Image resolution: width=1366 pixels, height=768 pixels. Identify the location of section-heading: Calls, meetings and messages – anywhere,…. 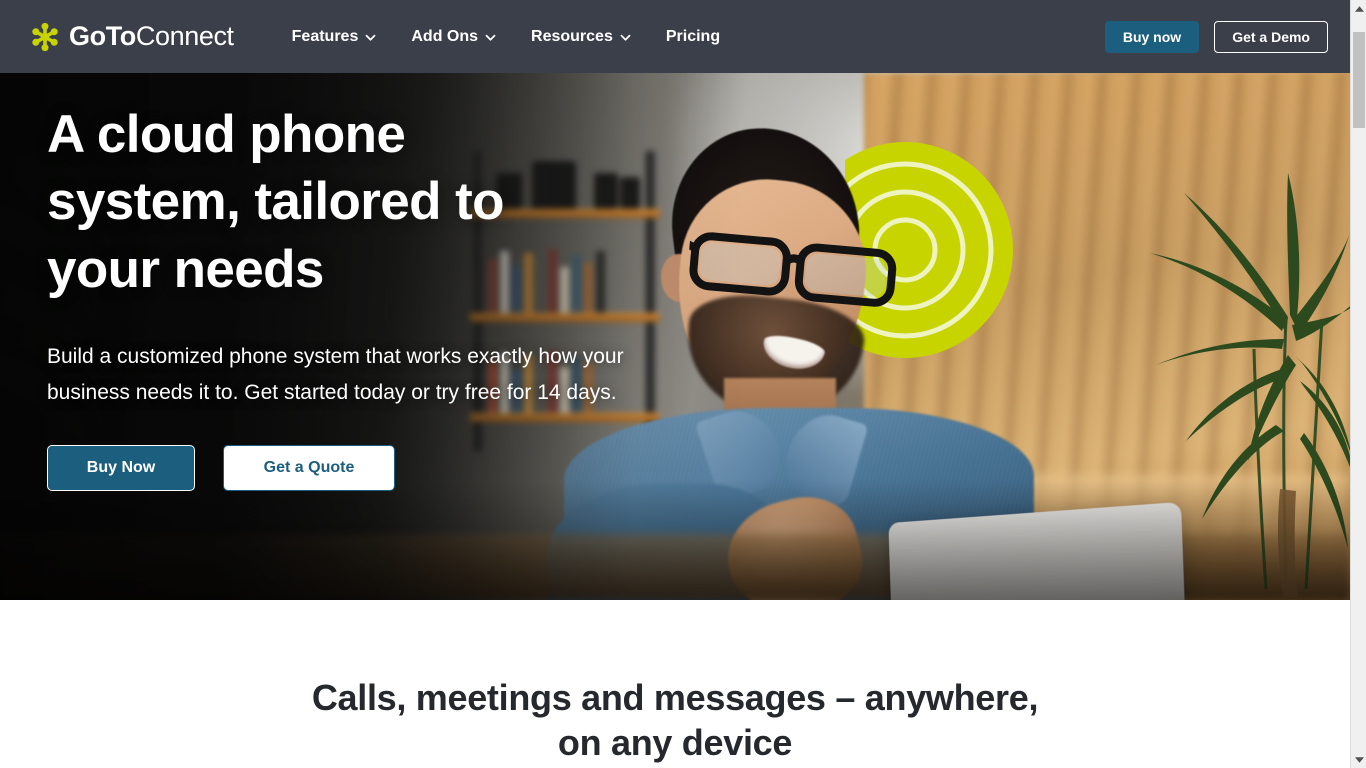
(675, 720).